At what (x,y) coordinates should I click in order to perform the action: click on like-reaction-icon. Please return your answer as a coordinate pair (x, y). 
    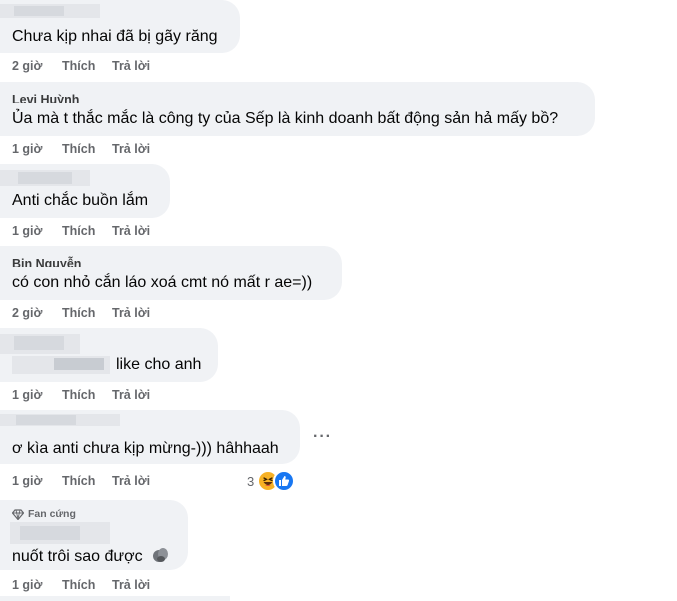
    Looking at the image, I should click on (284, 481).